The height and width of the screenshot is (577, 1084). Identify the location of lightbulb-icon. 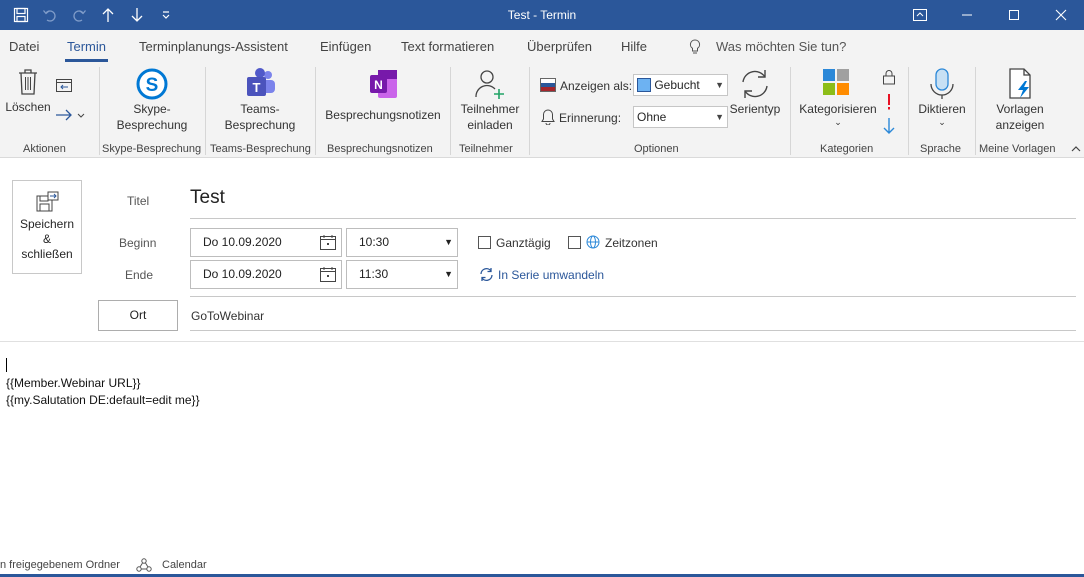
(695, 47).